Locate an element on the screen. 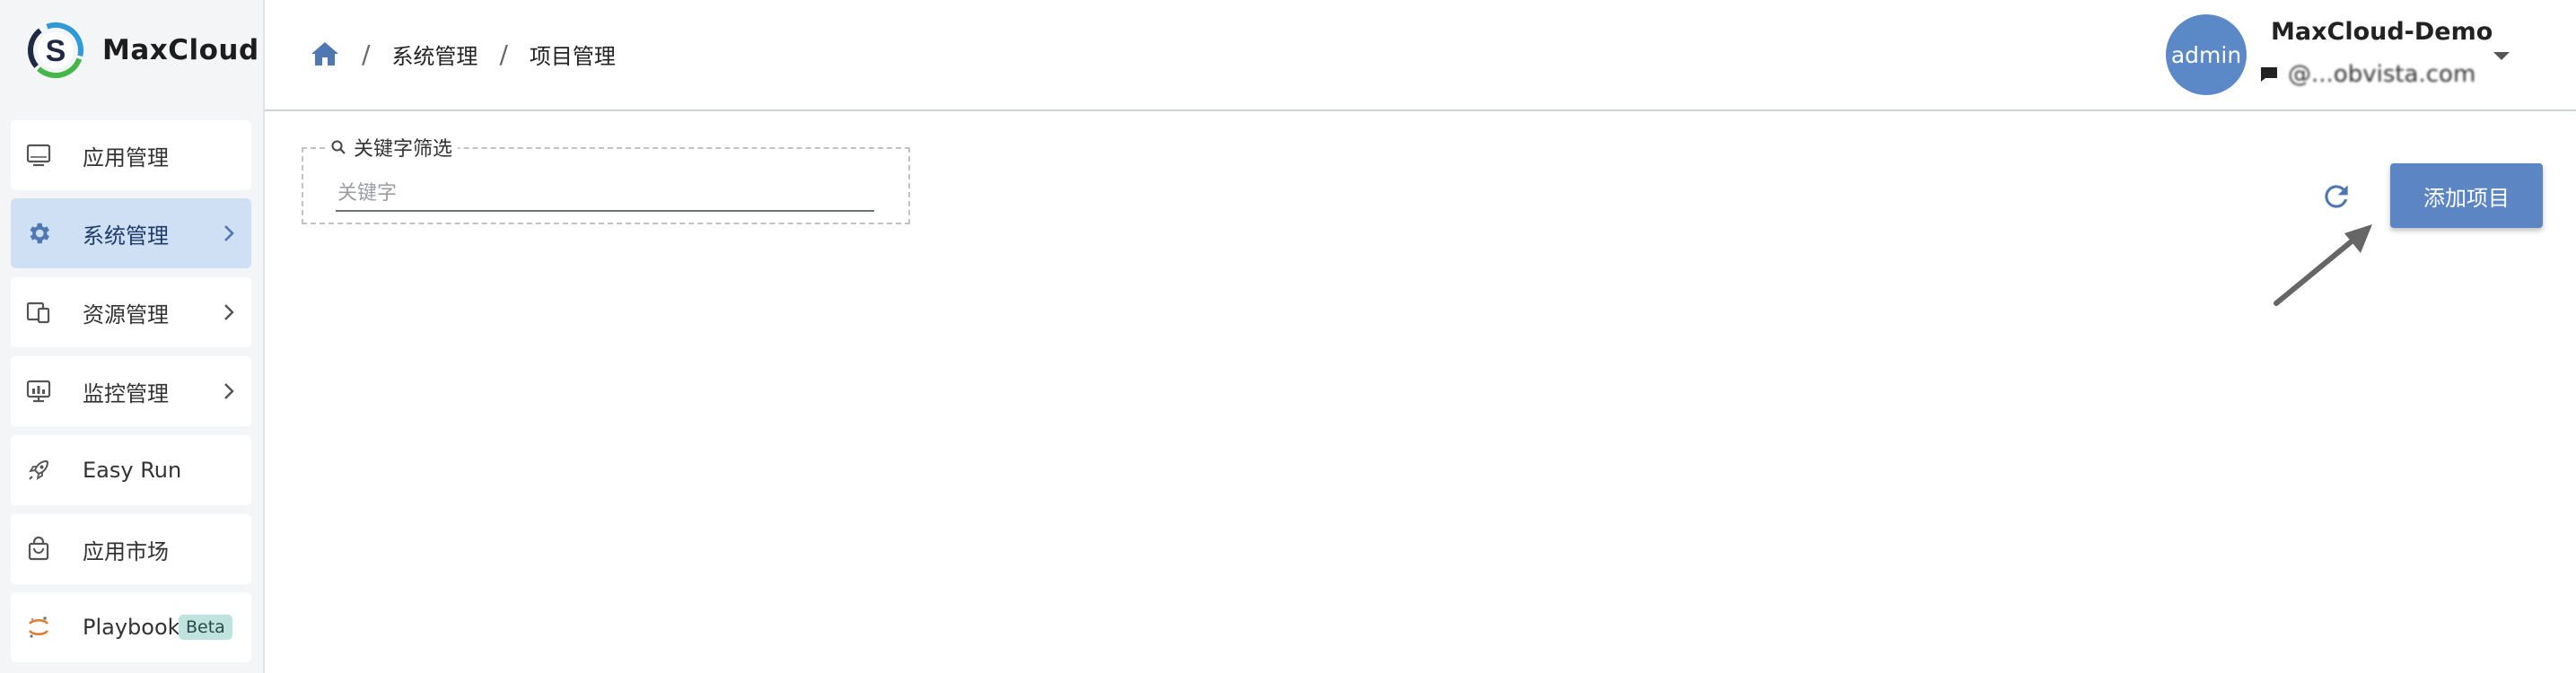 Image resolution: width=2576 pixels, height=673 pixels. sidebar-item-resource-management: 资源管理 is located at coordinates (131, 312).